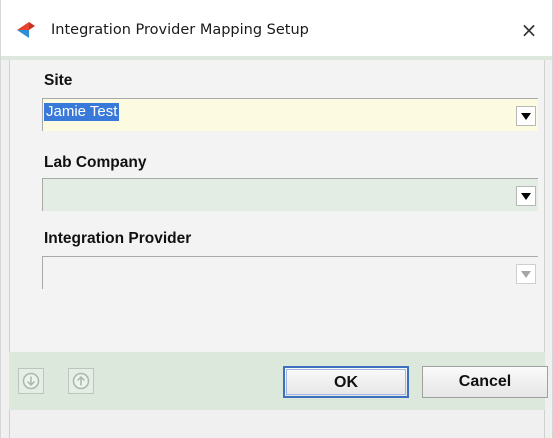  I want to click on status-bar, so click(277, 424).